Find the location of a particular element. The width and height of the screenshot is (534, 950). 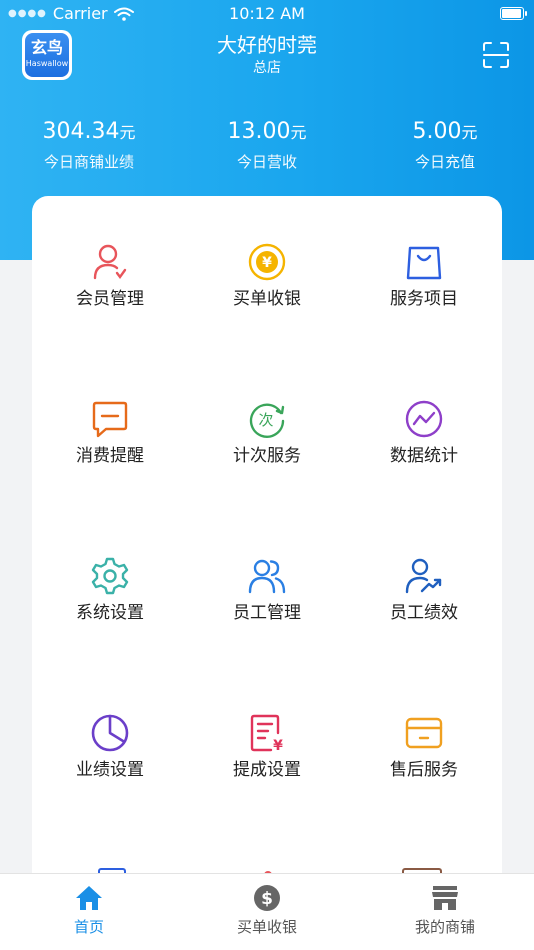

home-icon is located at coordinates (89, 898).